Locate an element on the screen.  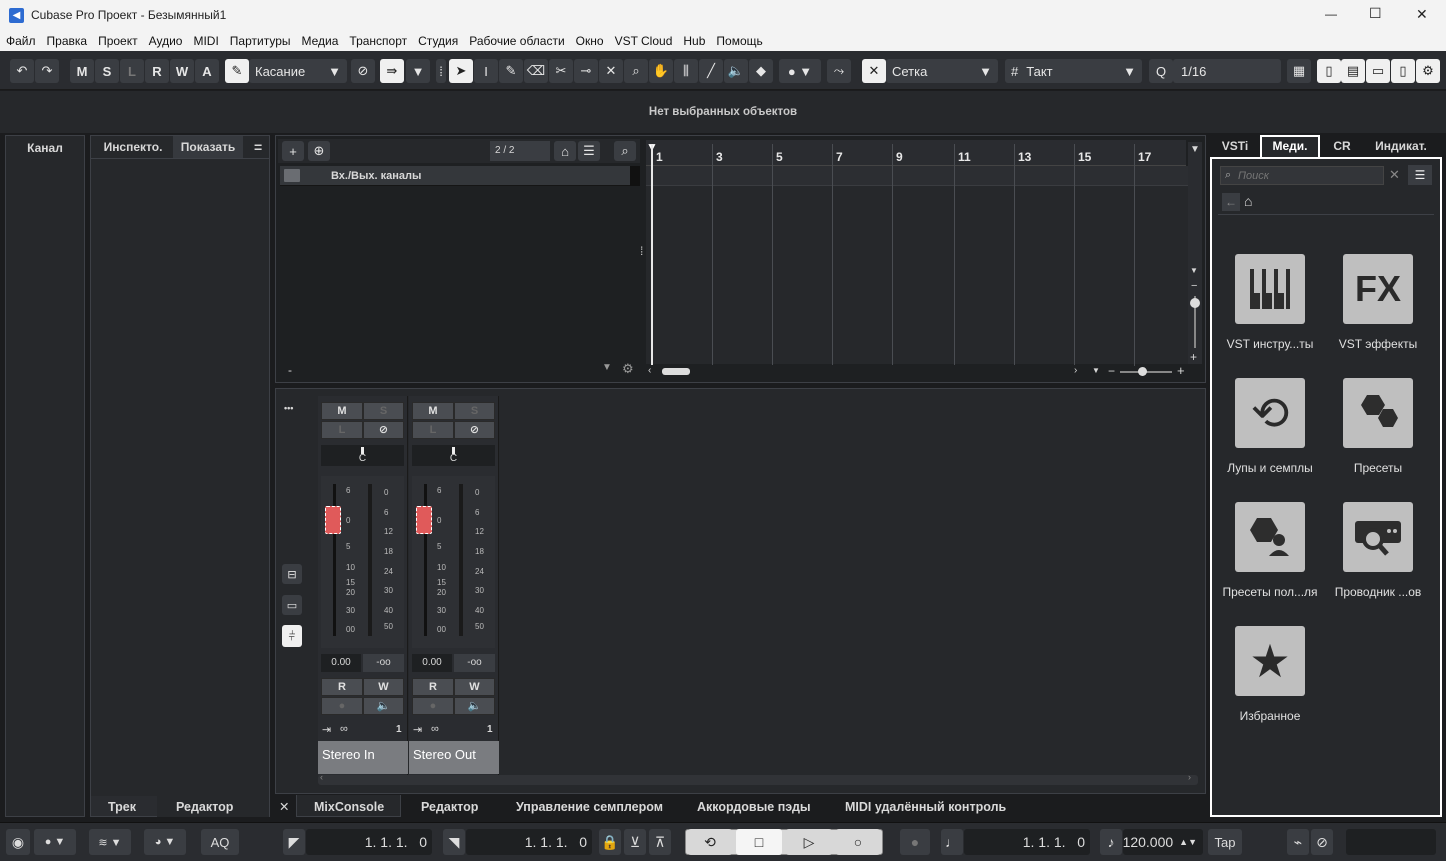
event-display is located at coordinates (917, 265).